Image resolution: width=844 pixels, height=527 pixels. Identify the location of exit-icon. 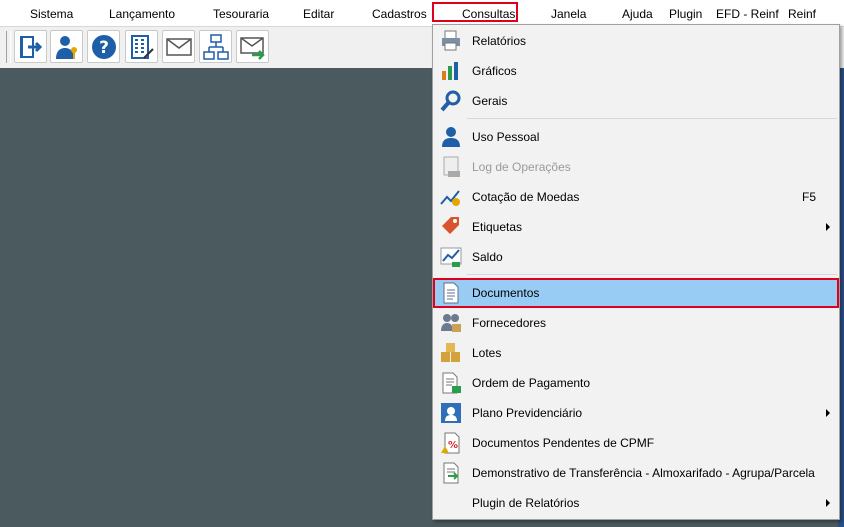
(31, 47).